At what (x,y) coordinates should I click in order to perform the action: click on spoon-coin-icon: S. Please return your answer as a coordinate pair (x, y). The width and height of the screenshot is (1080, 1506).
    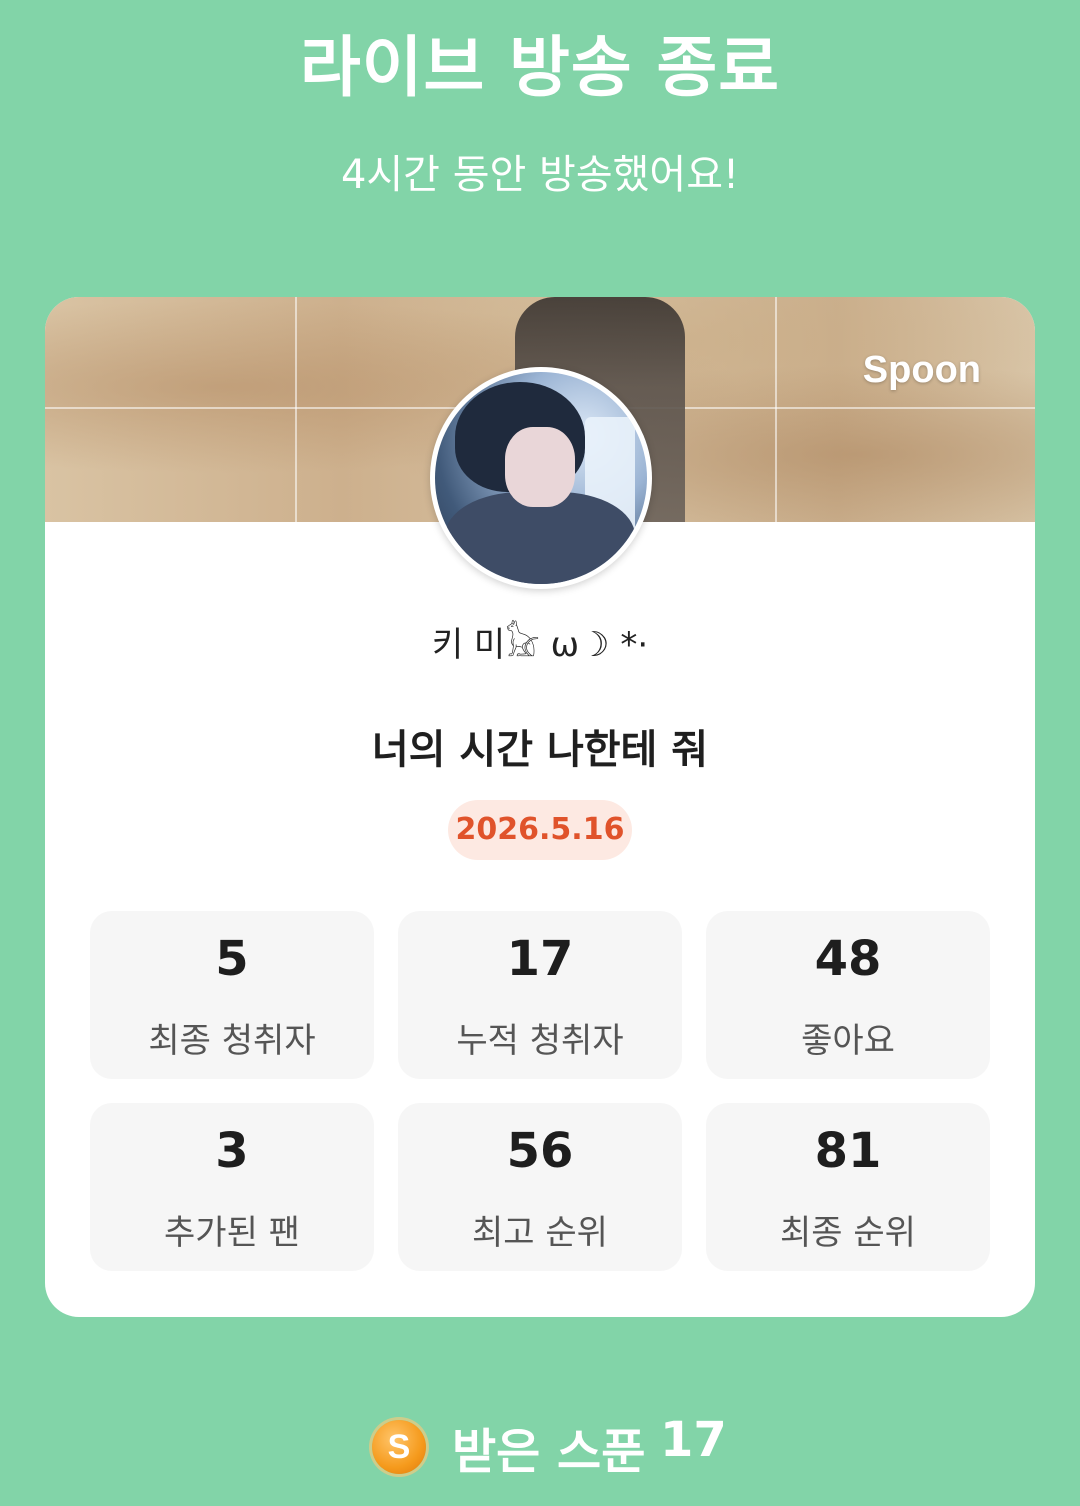
    Looking at the image, I should click on (399, 1447).